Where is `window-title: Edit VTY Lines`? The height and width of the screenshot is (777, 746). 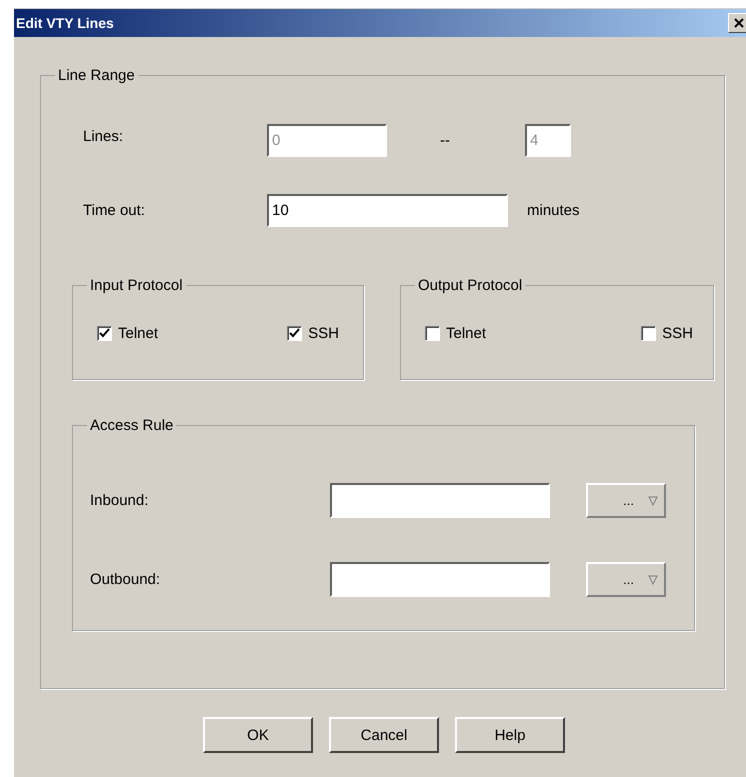
window-title: Edit VTY Lines is located at coordinates (65, 23).